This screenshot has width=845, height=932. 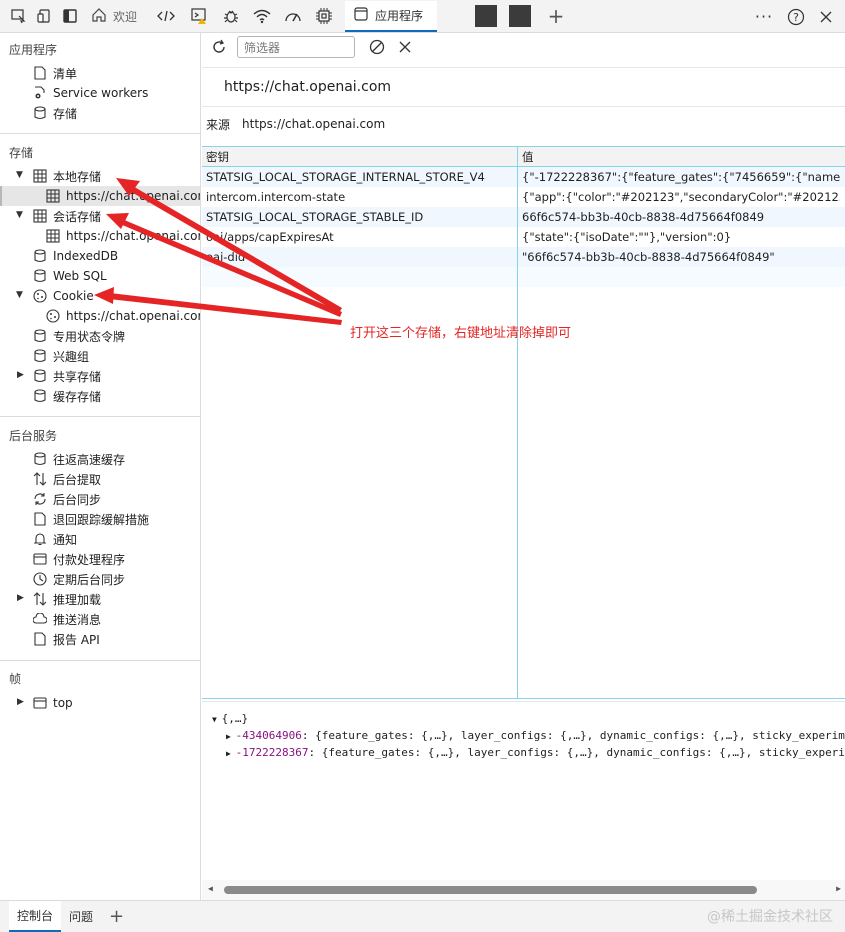 What do you see at coordinates (405, 47) in the screenshot?
I see `delete-selected-icon` at bounding box center [405, 47].